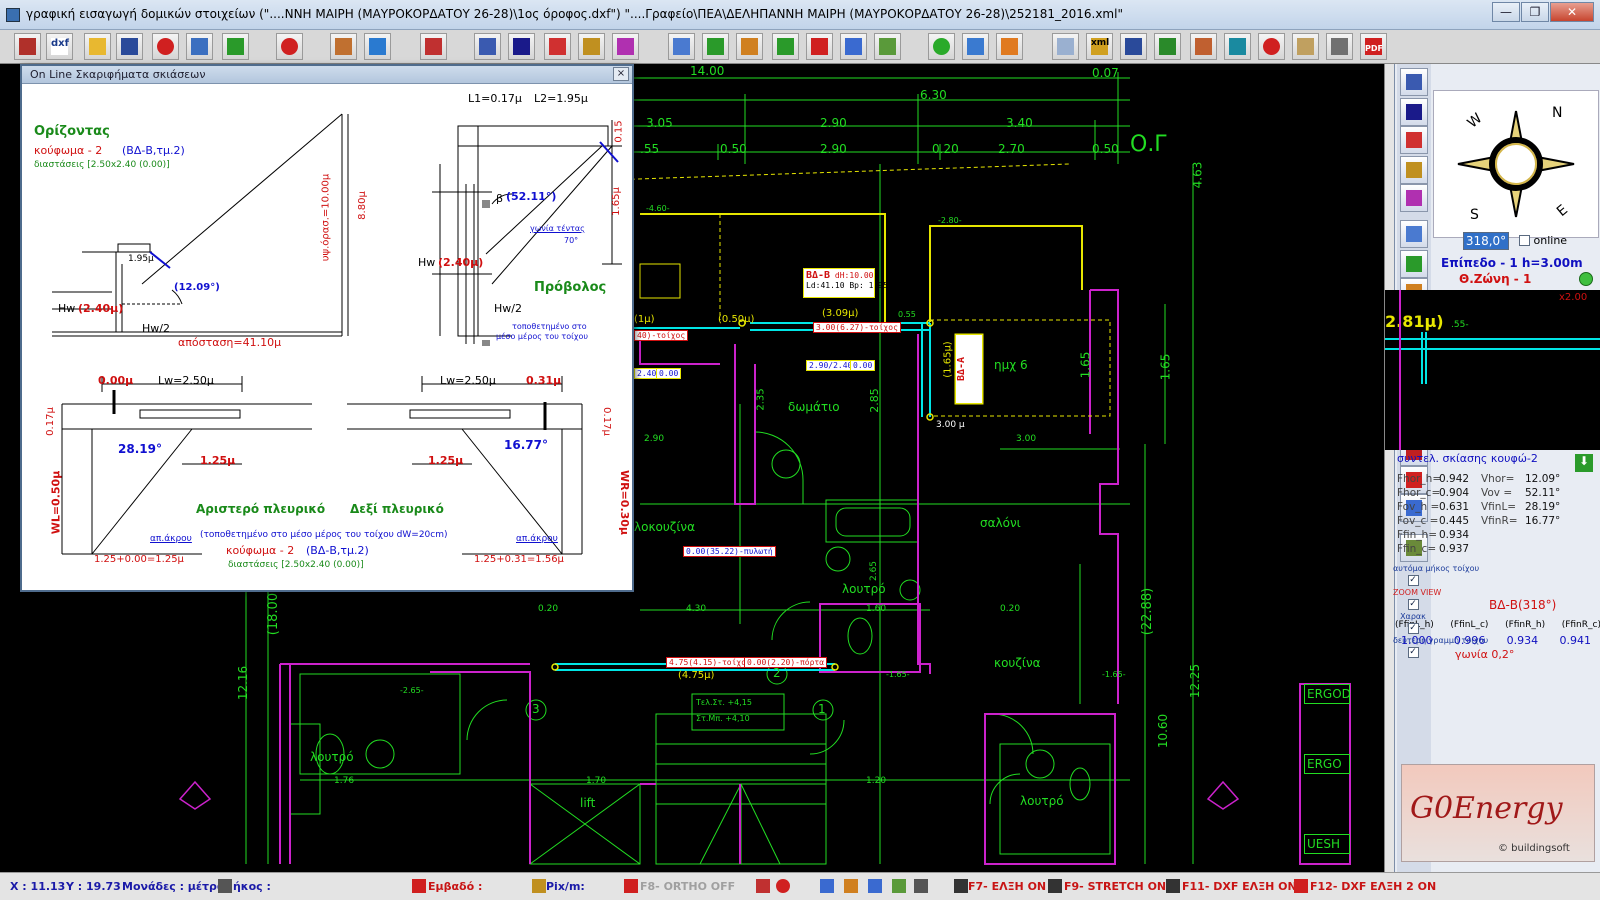 Image resolution: width=1600 pixels, height=900 pixels. What do you see at coordinates (933, 95) in the screenshot?
I see `plan-dim: 6.30` at bounding box center [933, 95].